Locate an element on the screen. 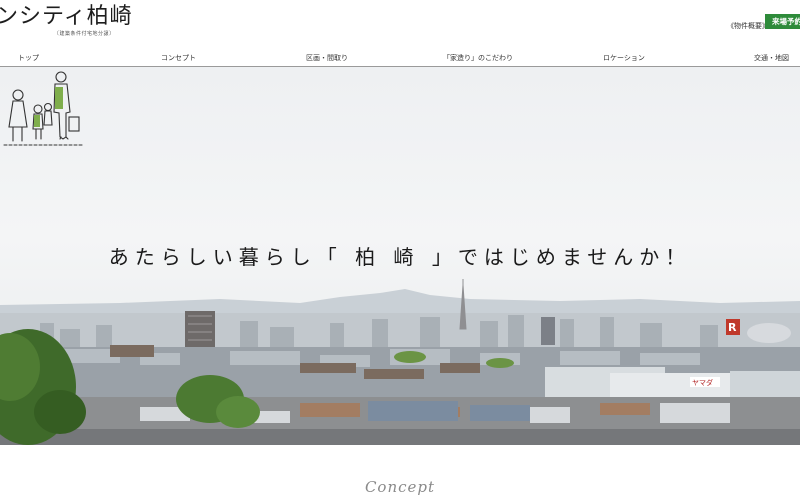 The image size is (800, 500). logo-title: ンシティ柏崎 is located at coordinates (66, 16).